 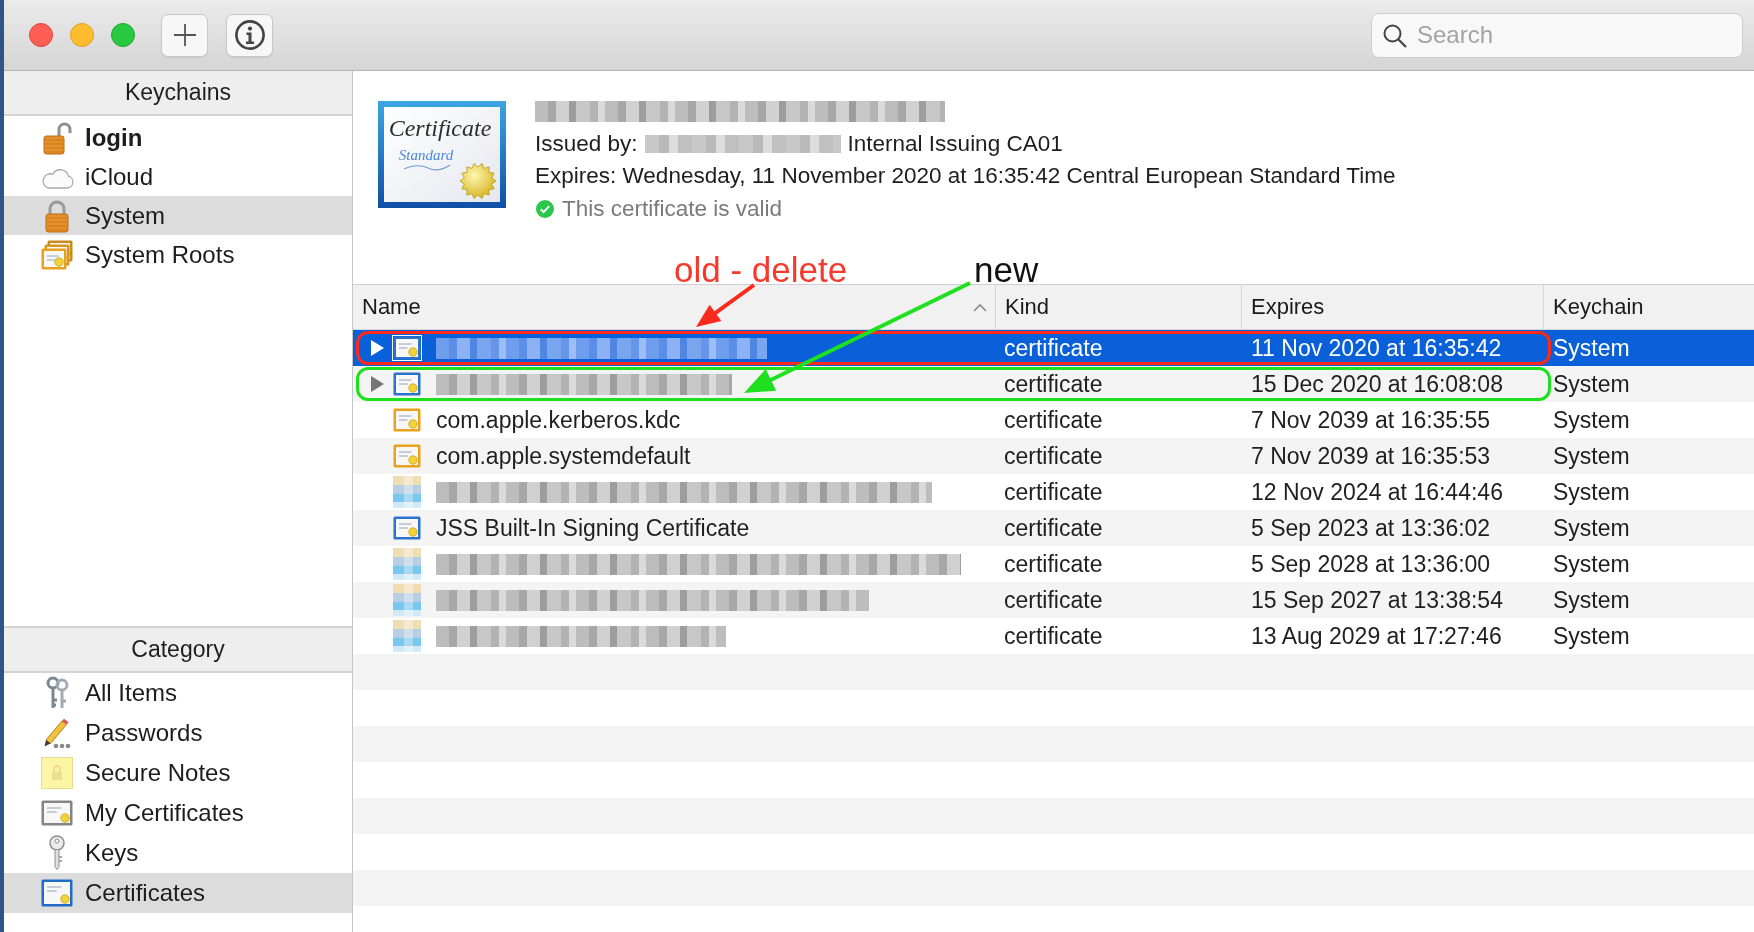 I want to click on close-button, so click(x=41, y=35).